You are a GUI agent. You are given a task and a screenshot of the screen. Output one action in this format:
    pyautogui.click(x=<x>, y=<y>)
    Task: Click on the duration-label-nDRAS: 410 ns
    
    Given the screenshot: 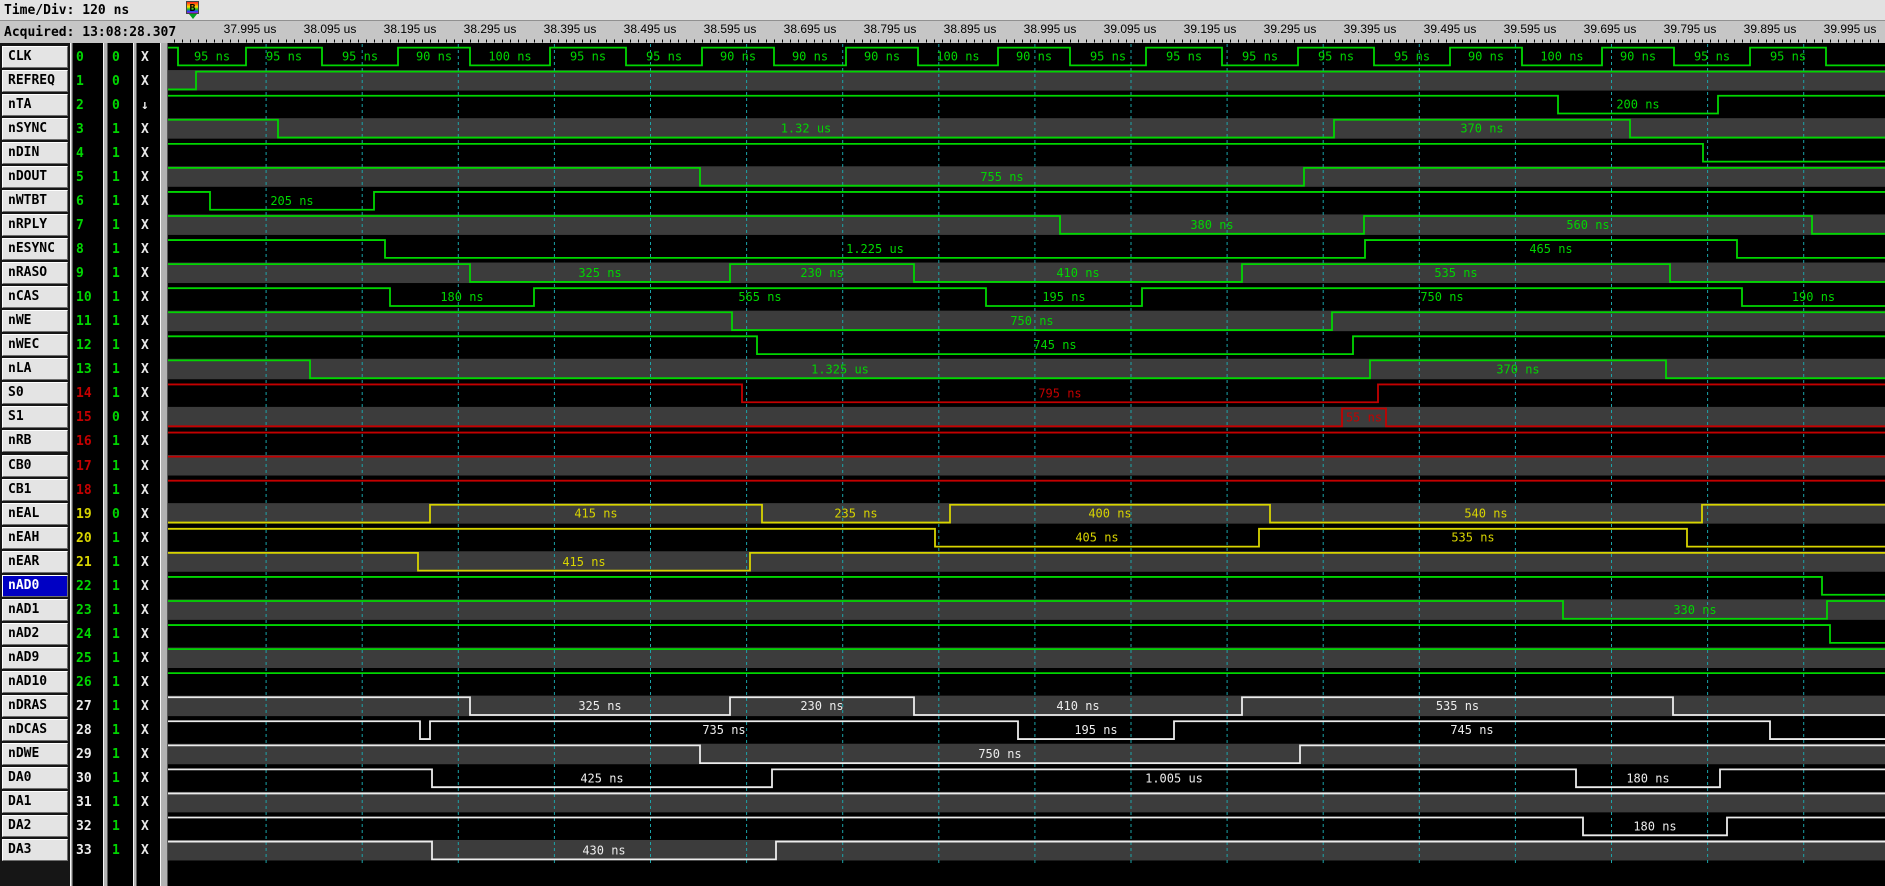 What is the action you would take?
    pyautogui.click(x=1077, y=706)
    